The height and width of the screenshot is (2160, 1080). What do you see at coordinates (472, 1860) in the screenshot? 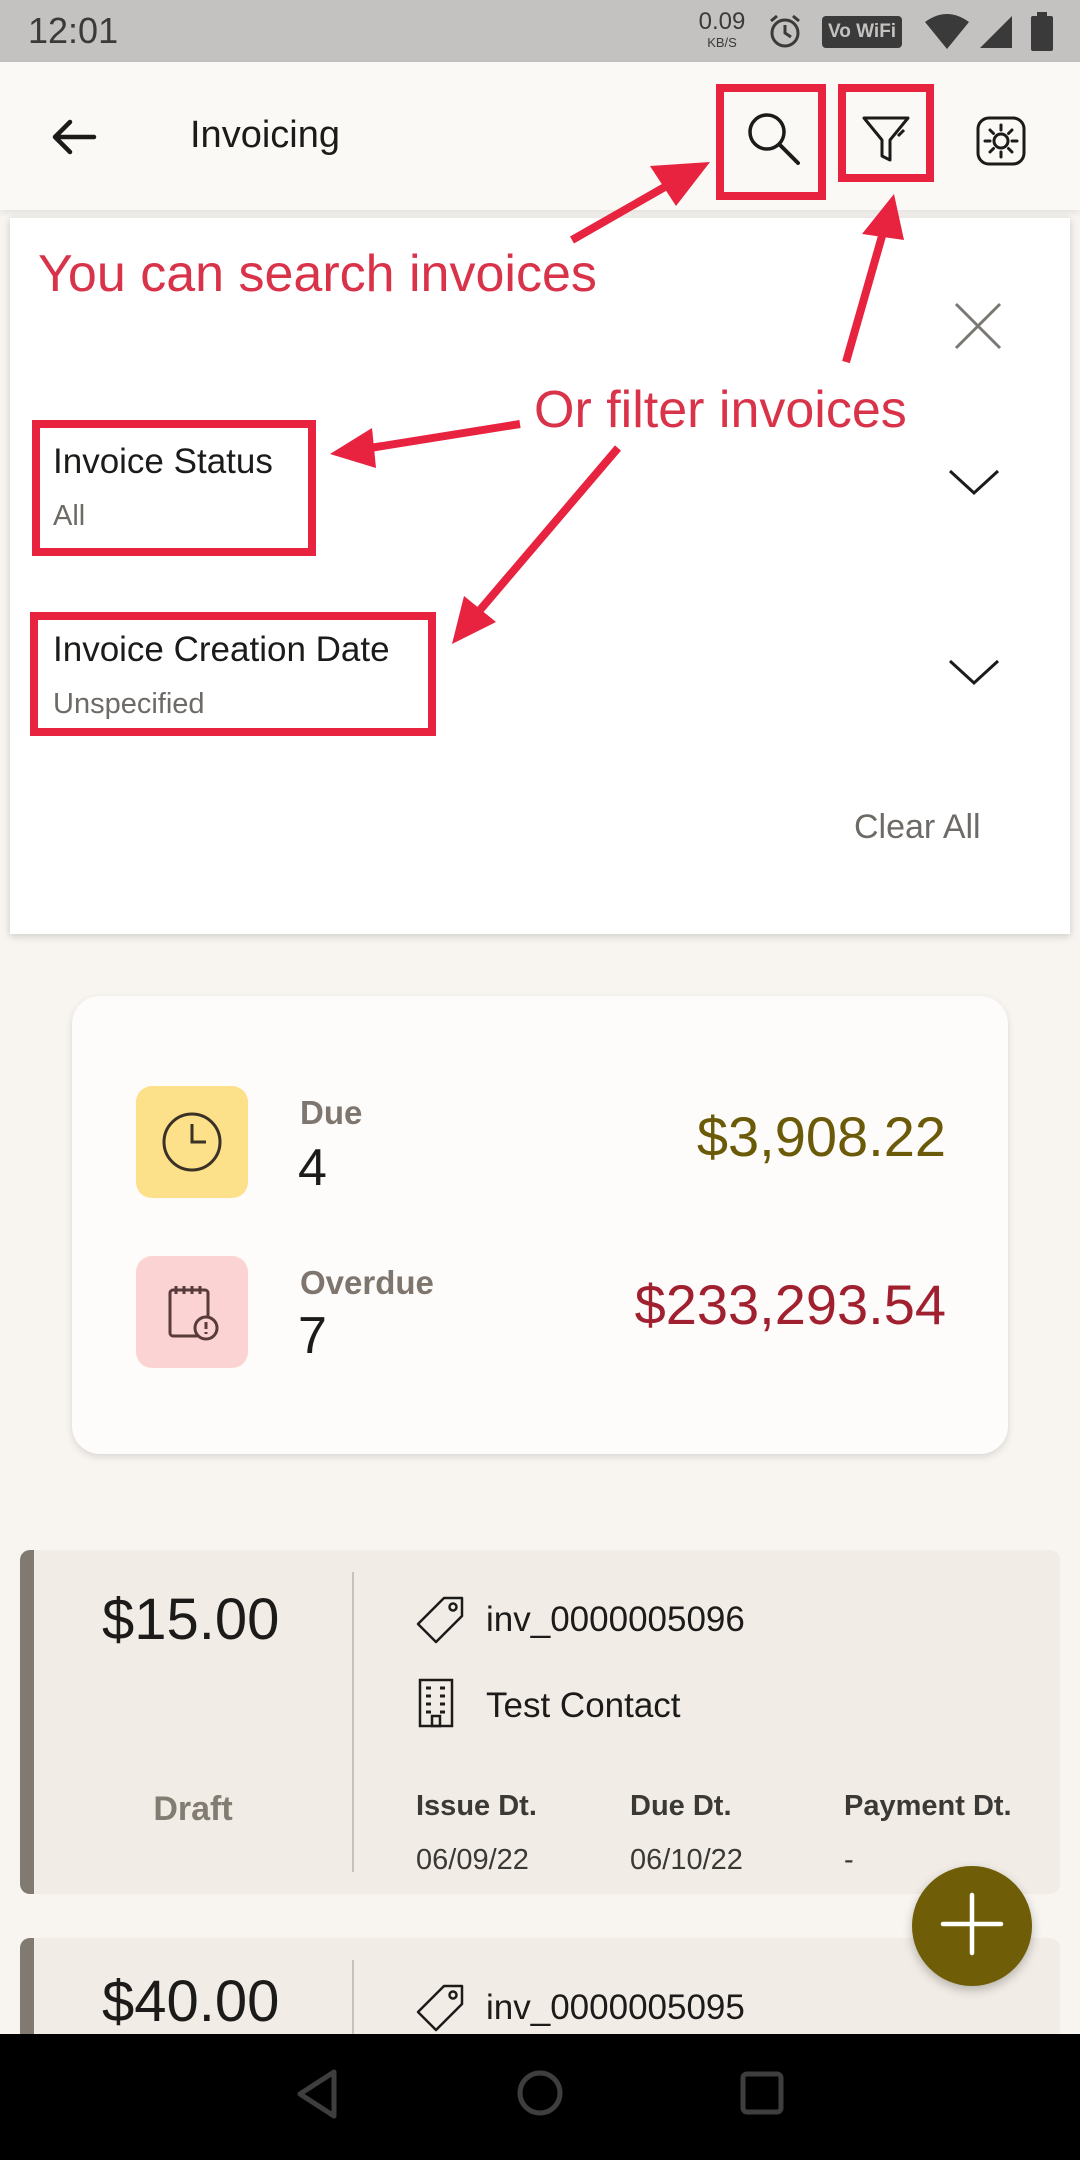
I see `issue-date-value: 06/09/22` at bounding box center [472, 1860].